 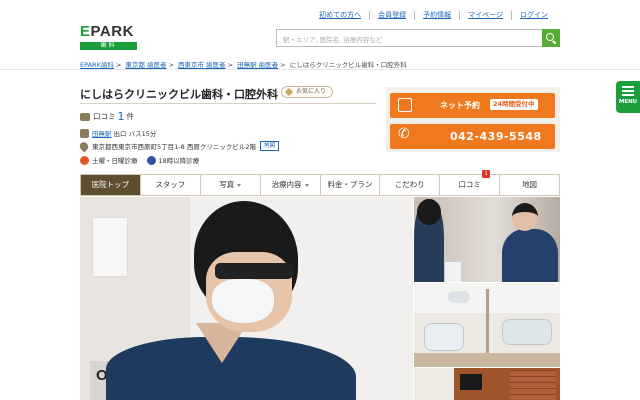 I want to click on review-badge: 1, so click(x=486, y=174).